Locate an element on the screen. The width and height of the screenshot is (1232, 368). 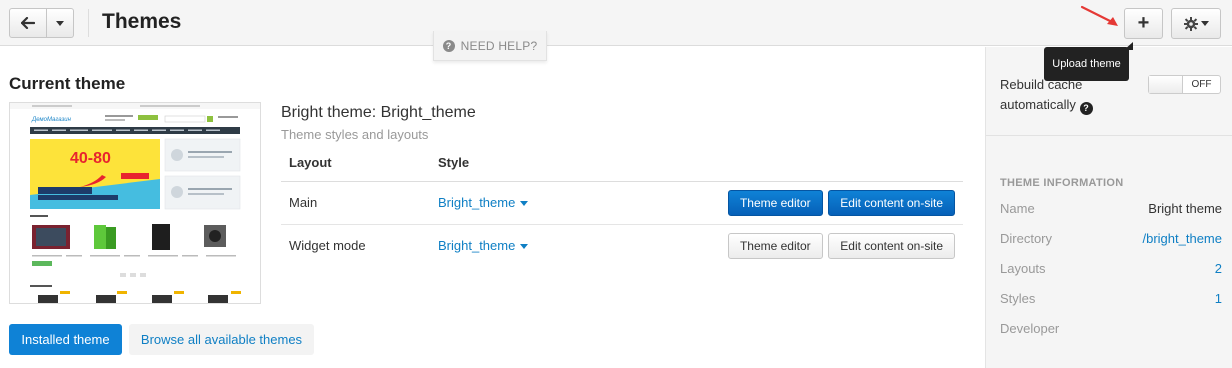
column-header-style: Style is located at coordinates (506, 163).